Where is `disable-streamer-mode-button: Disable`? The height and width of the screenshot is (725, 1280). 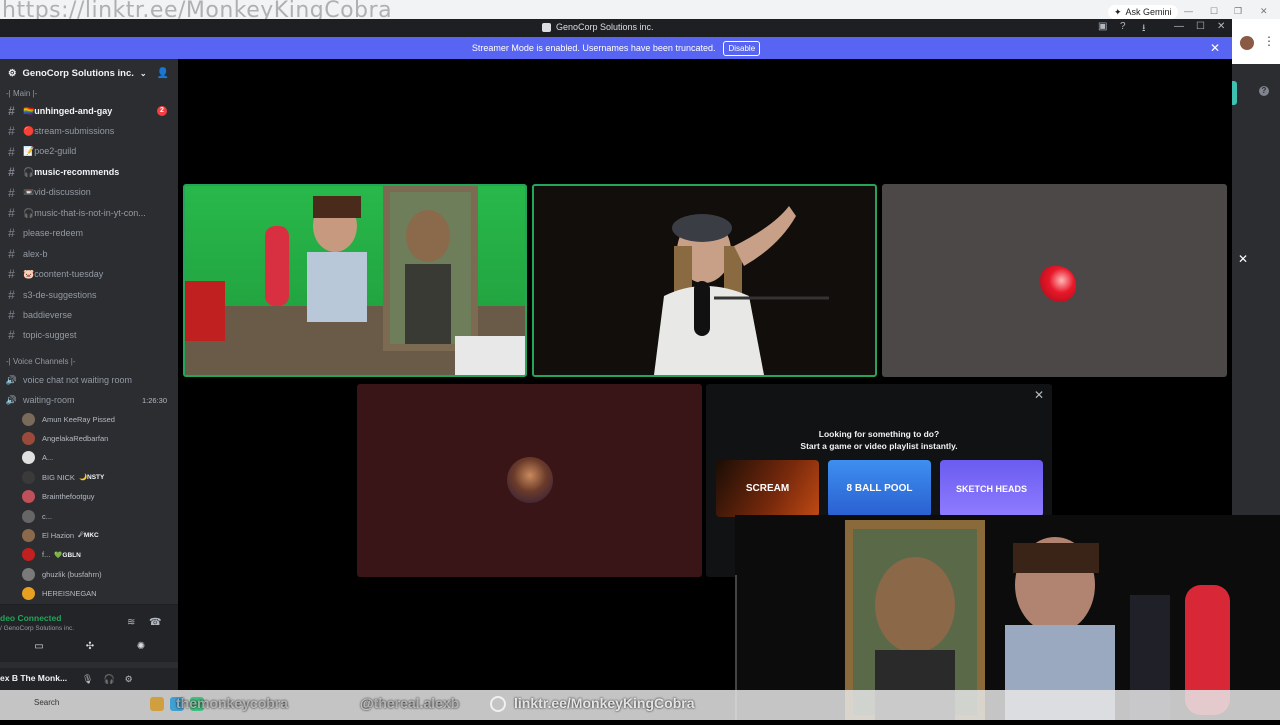
disable-streamer-mode-button: Disable is located at coordinates (742, 48).